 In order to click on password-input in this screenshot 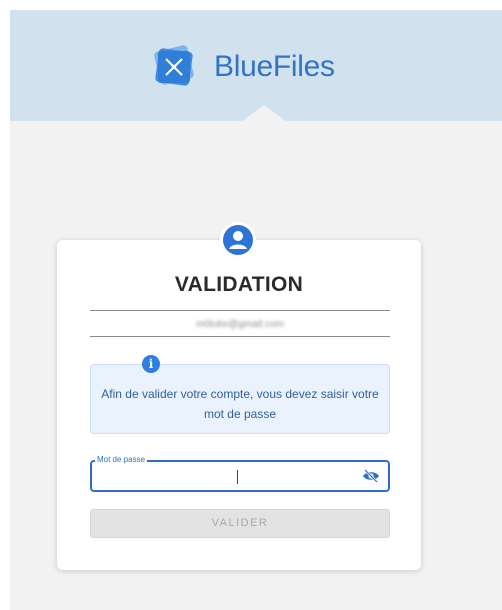, I will do `click(225, 477)`.